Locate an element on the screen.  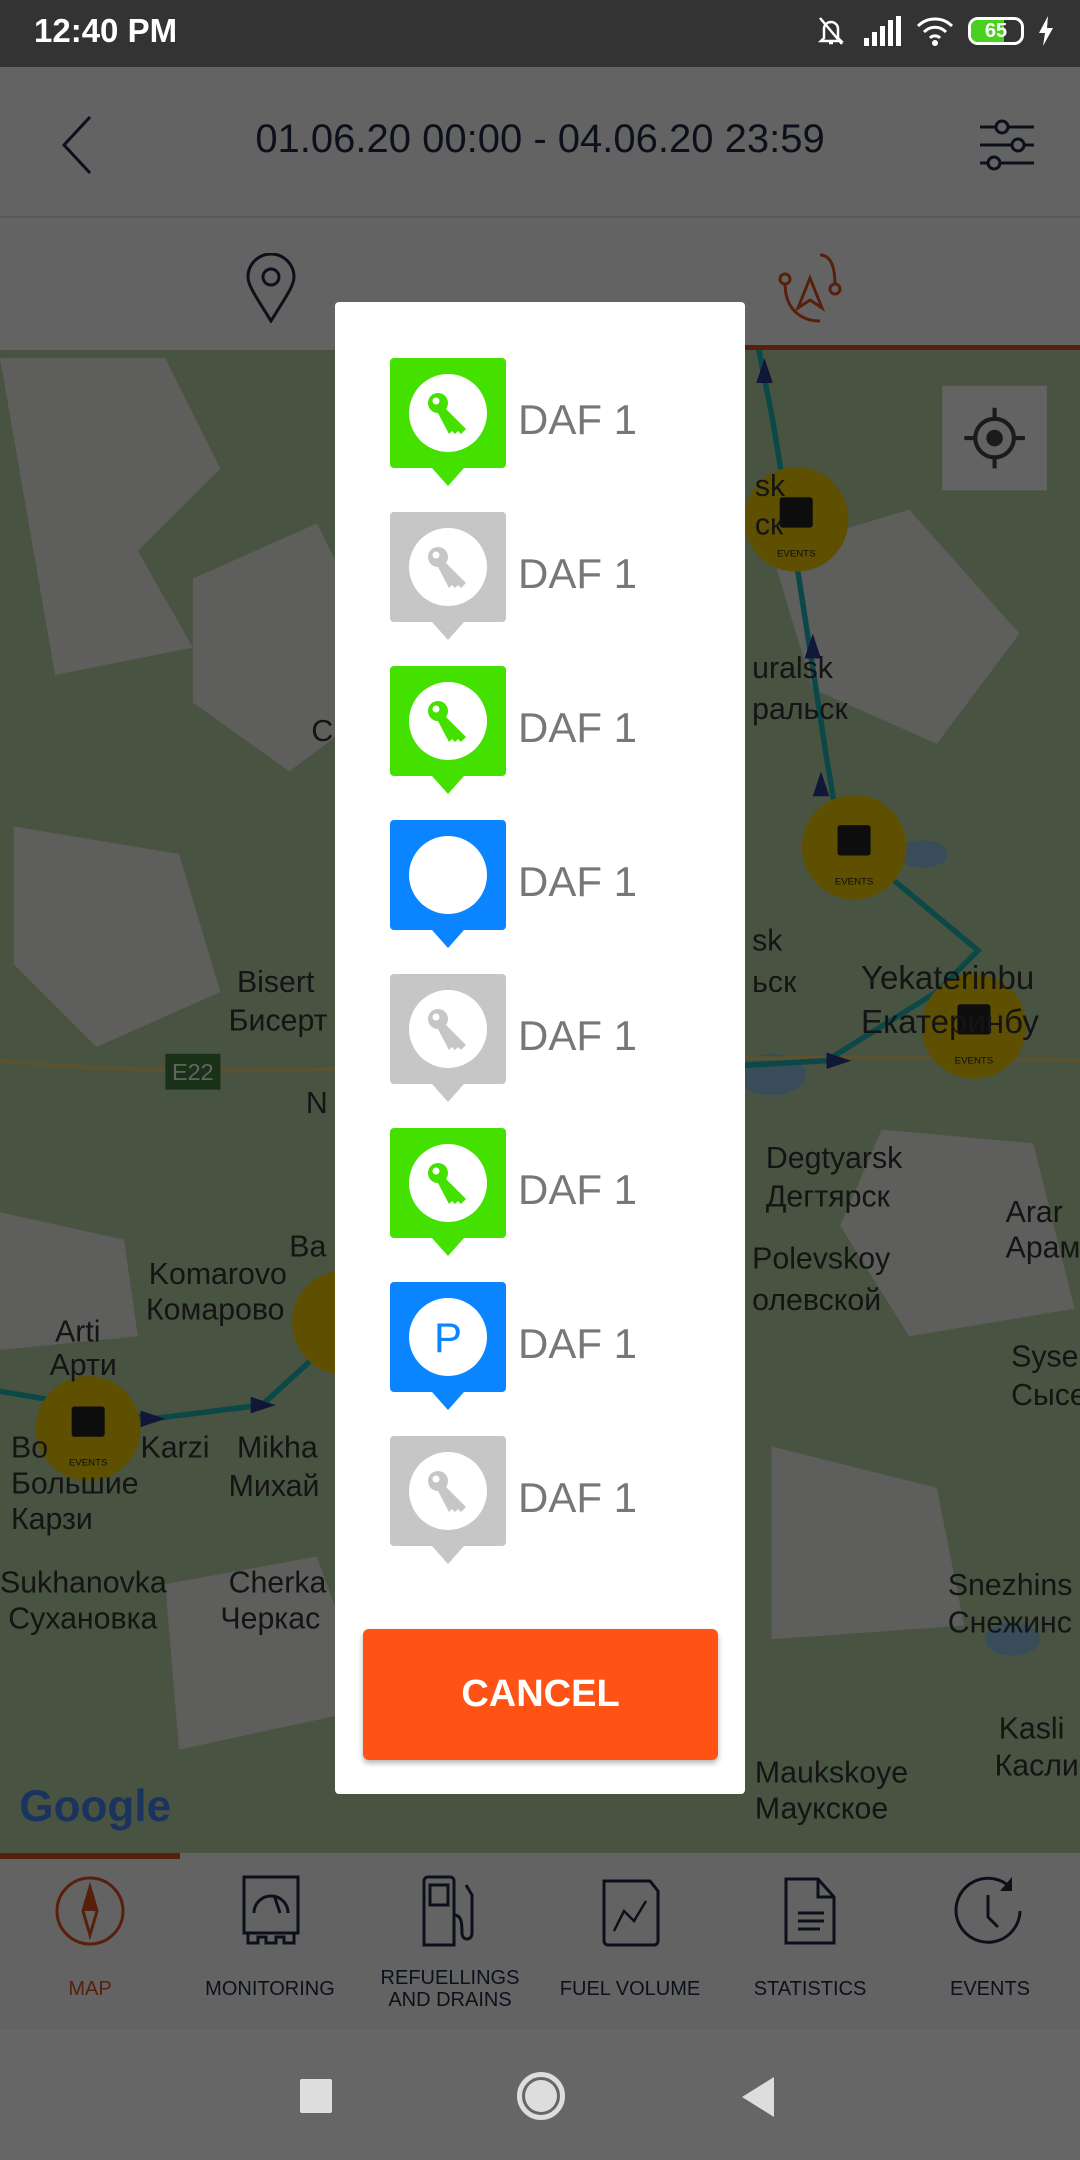
nav-label: EVENTS is located at coordinates (990, 1989).